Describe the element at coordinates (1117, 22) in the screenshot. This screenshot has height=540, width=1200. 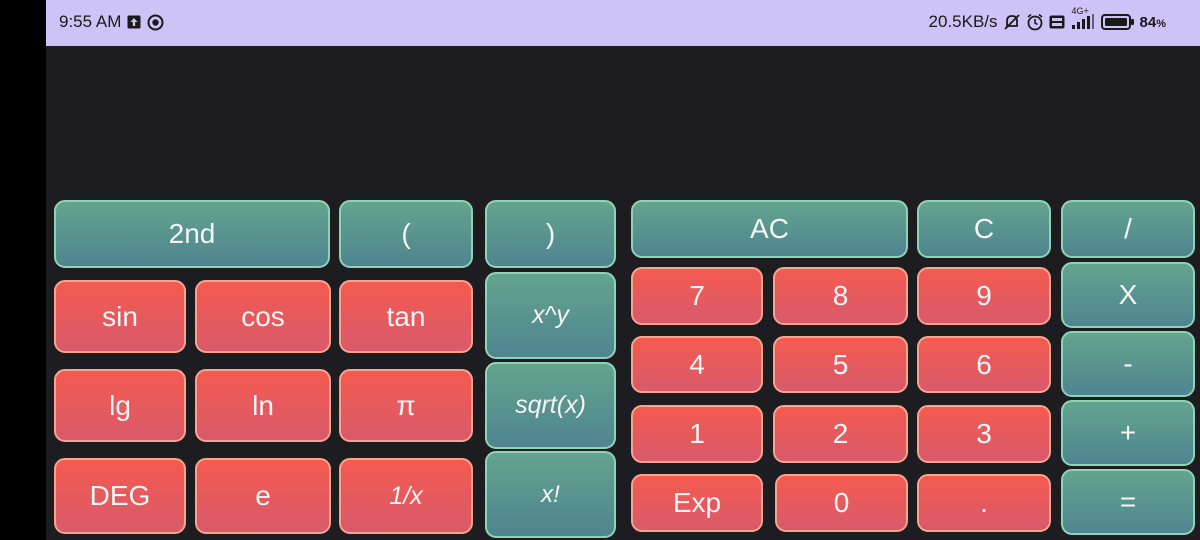
I see `battery-icon` at that location.